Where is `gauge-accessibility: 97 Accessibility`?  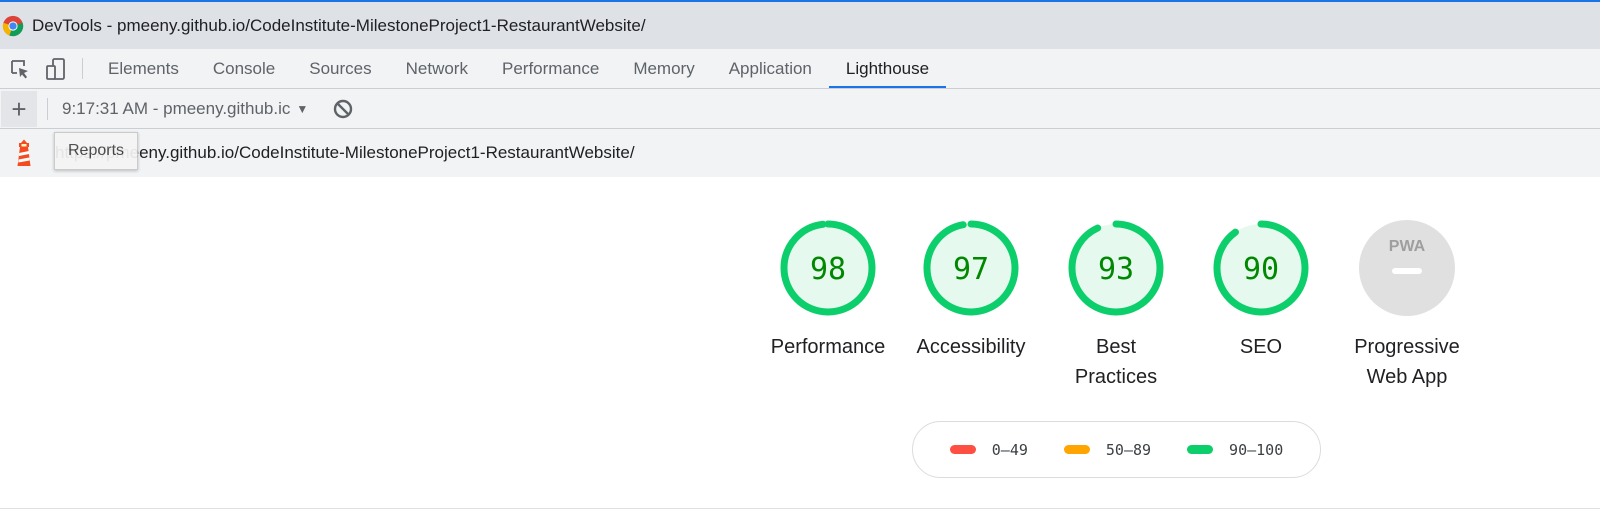 gauge-accessibility: 97 Accessibility is located at coordinates (971, 290).